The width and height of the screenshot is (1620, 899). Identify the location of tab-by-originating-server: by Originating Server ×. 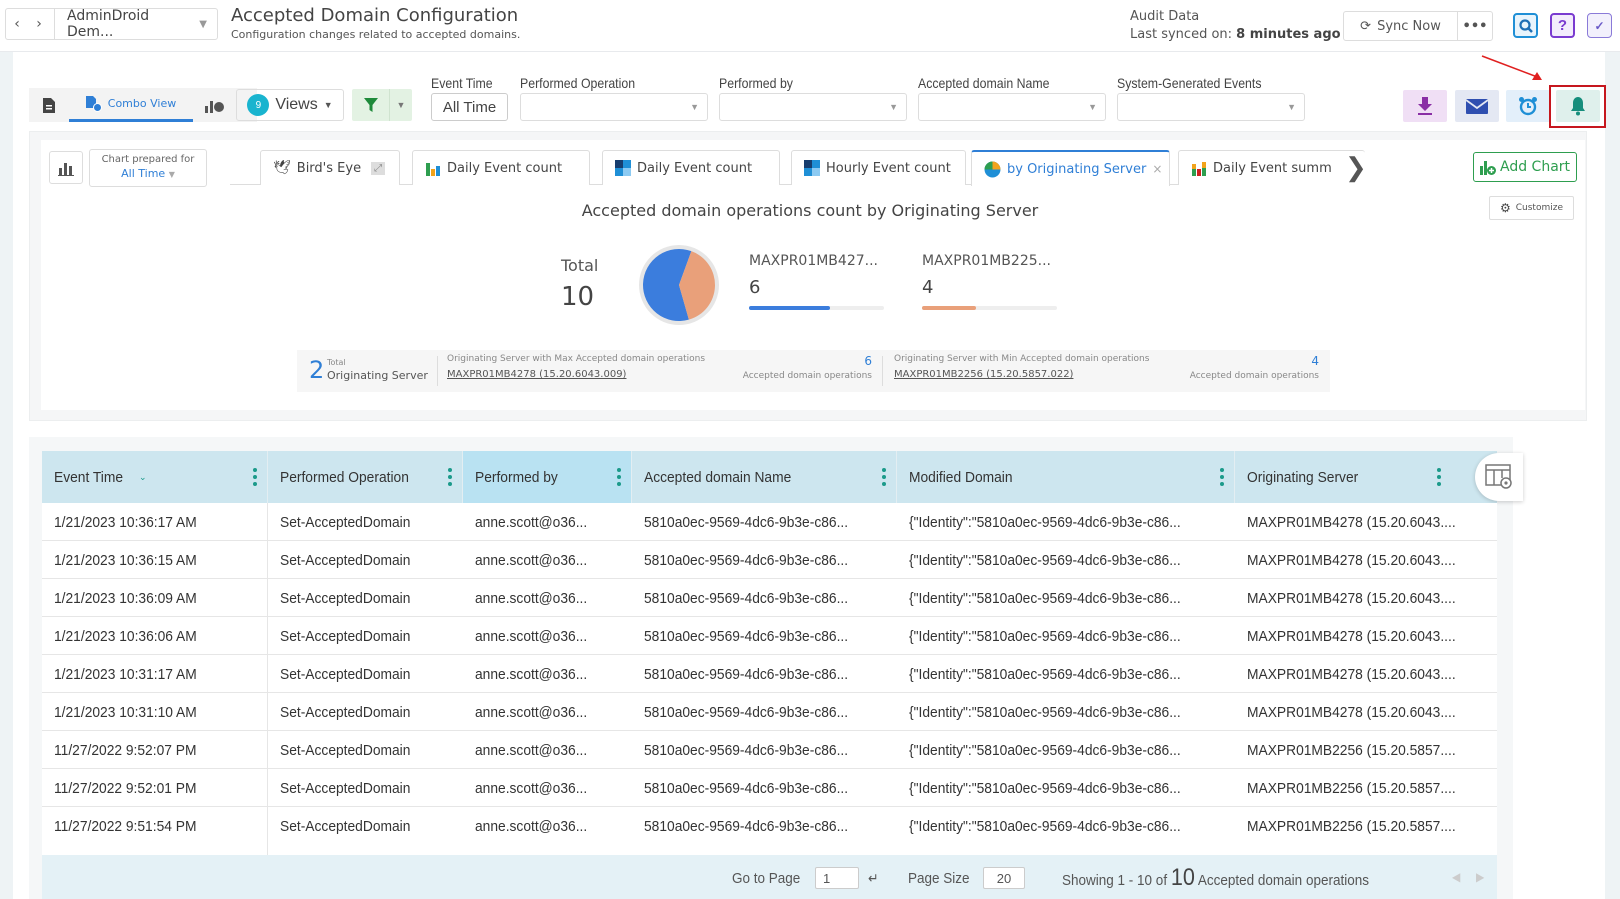
(1070, 168).